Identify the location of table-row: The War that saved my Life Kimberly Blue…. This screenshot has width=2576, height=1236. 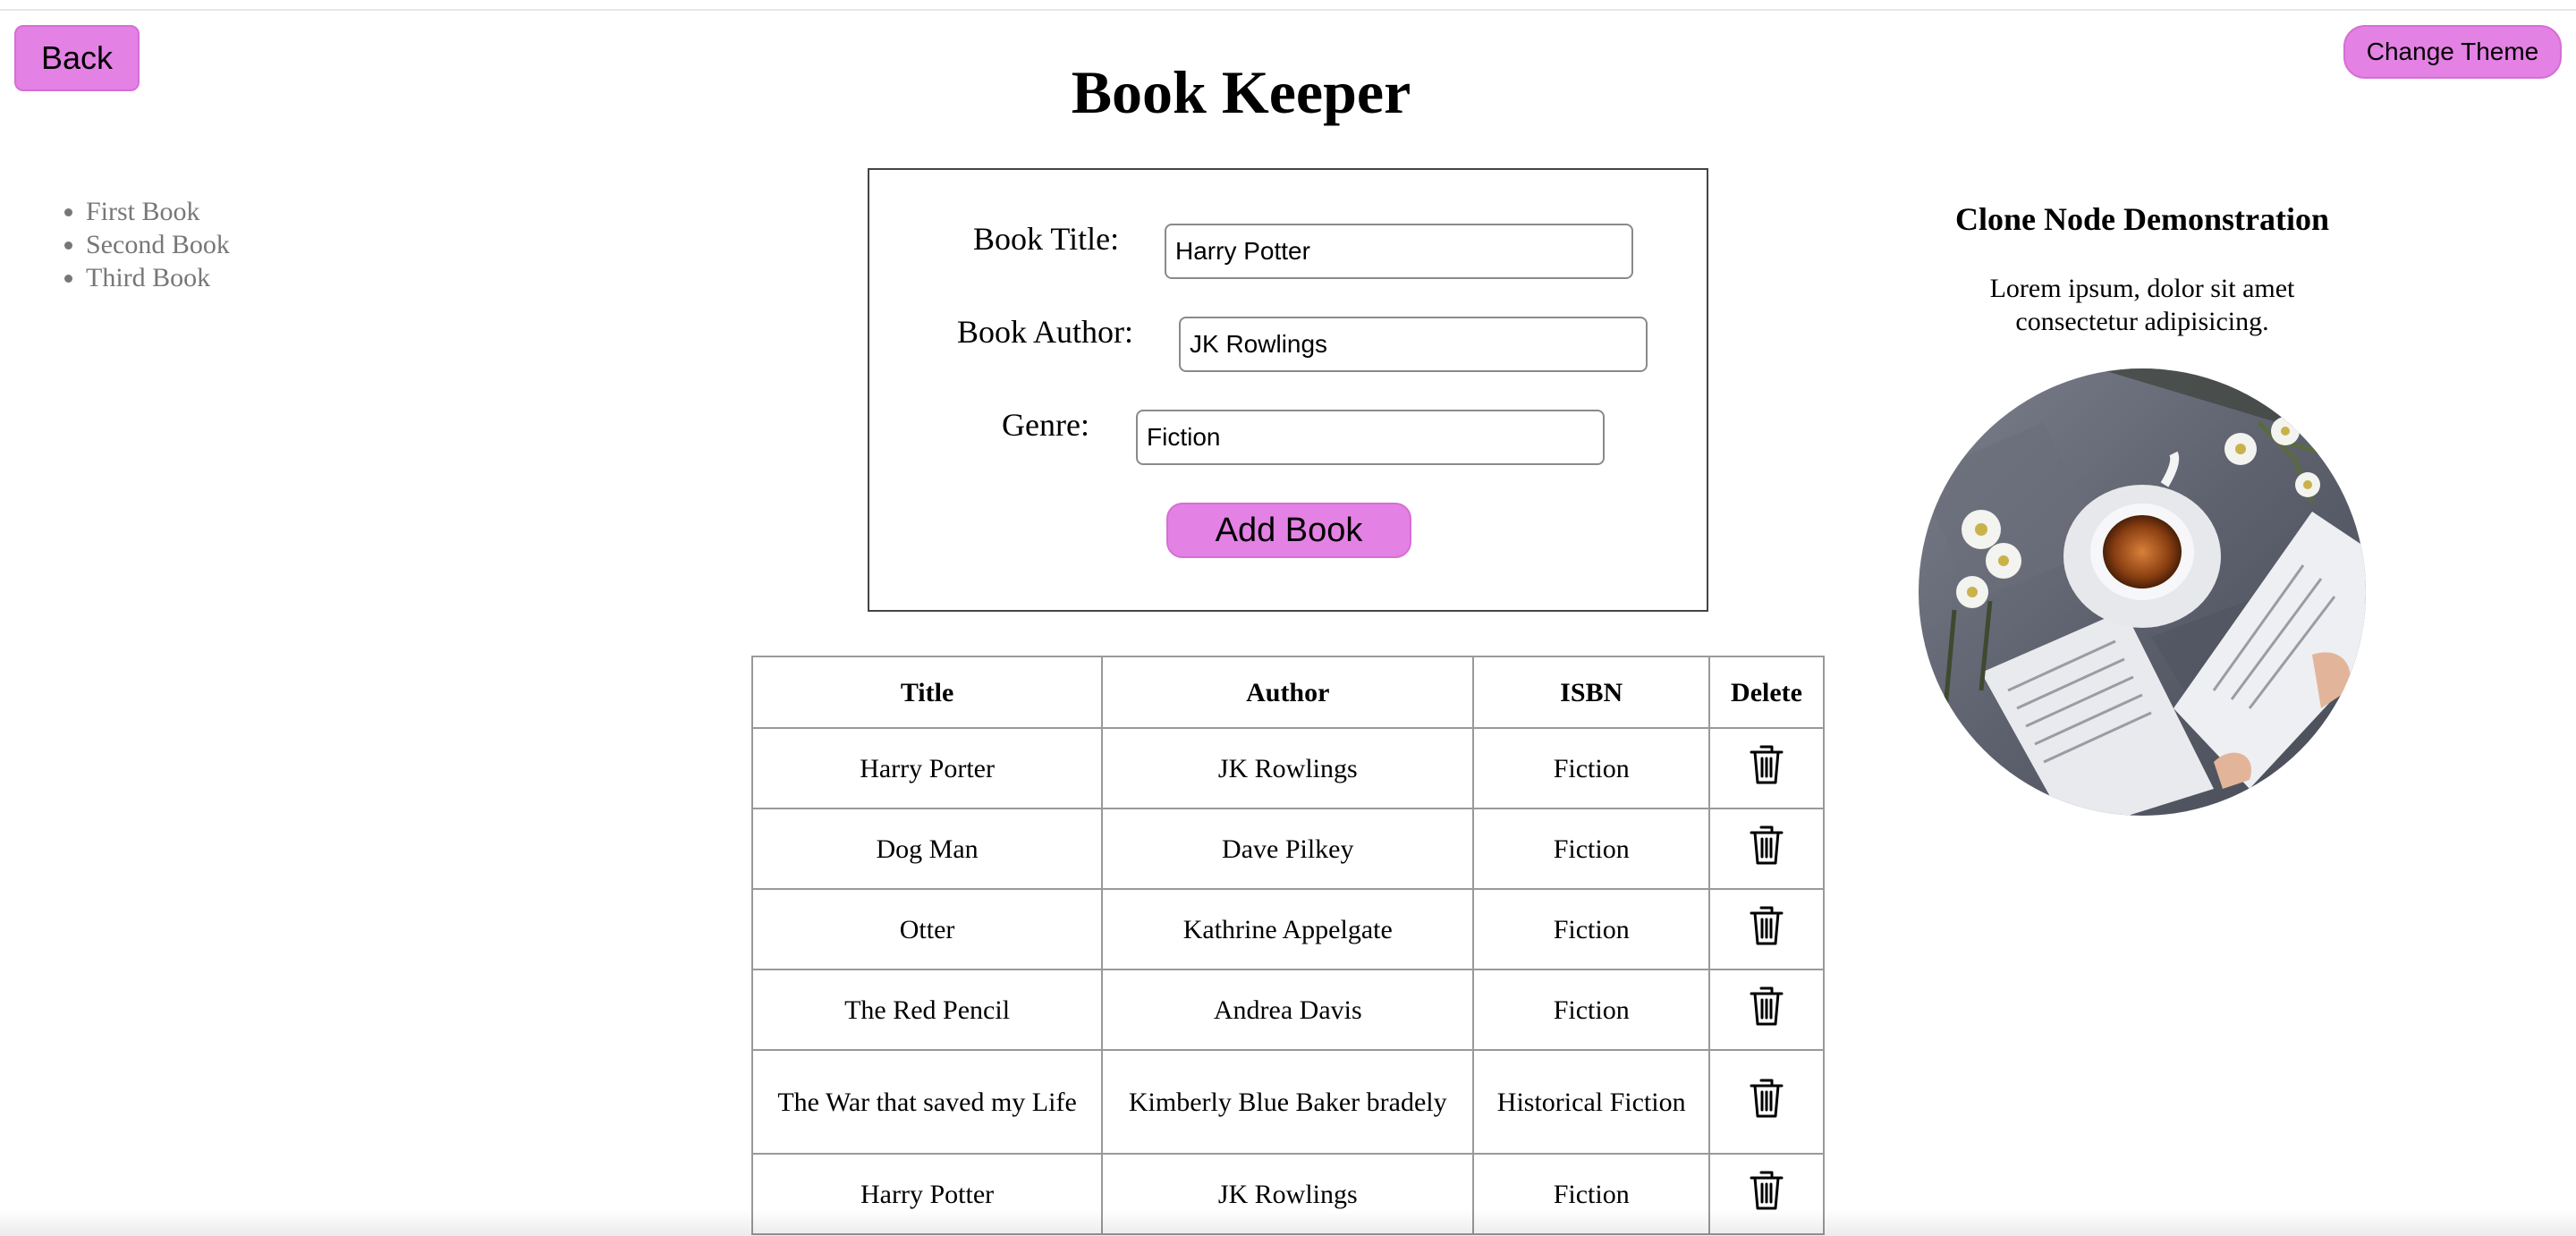
(1287, 1102).